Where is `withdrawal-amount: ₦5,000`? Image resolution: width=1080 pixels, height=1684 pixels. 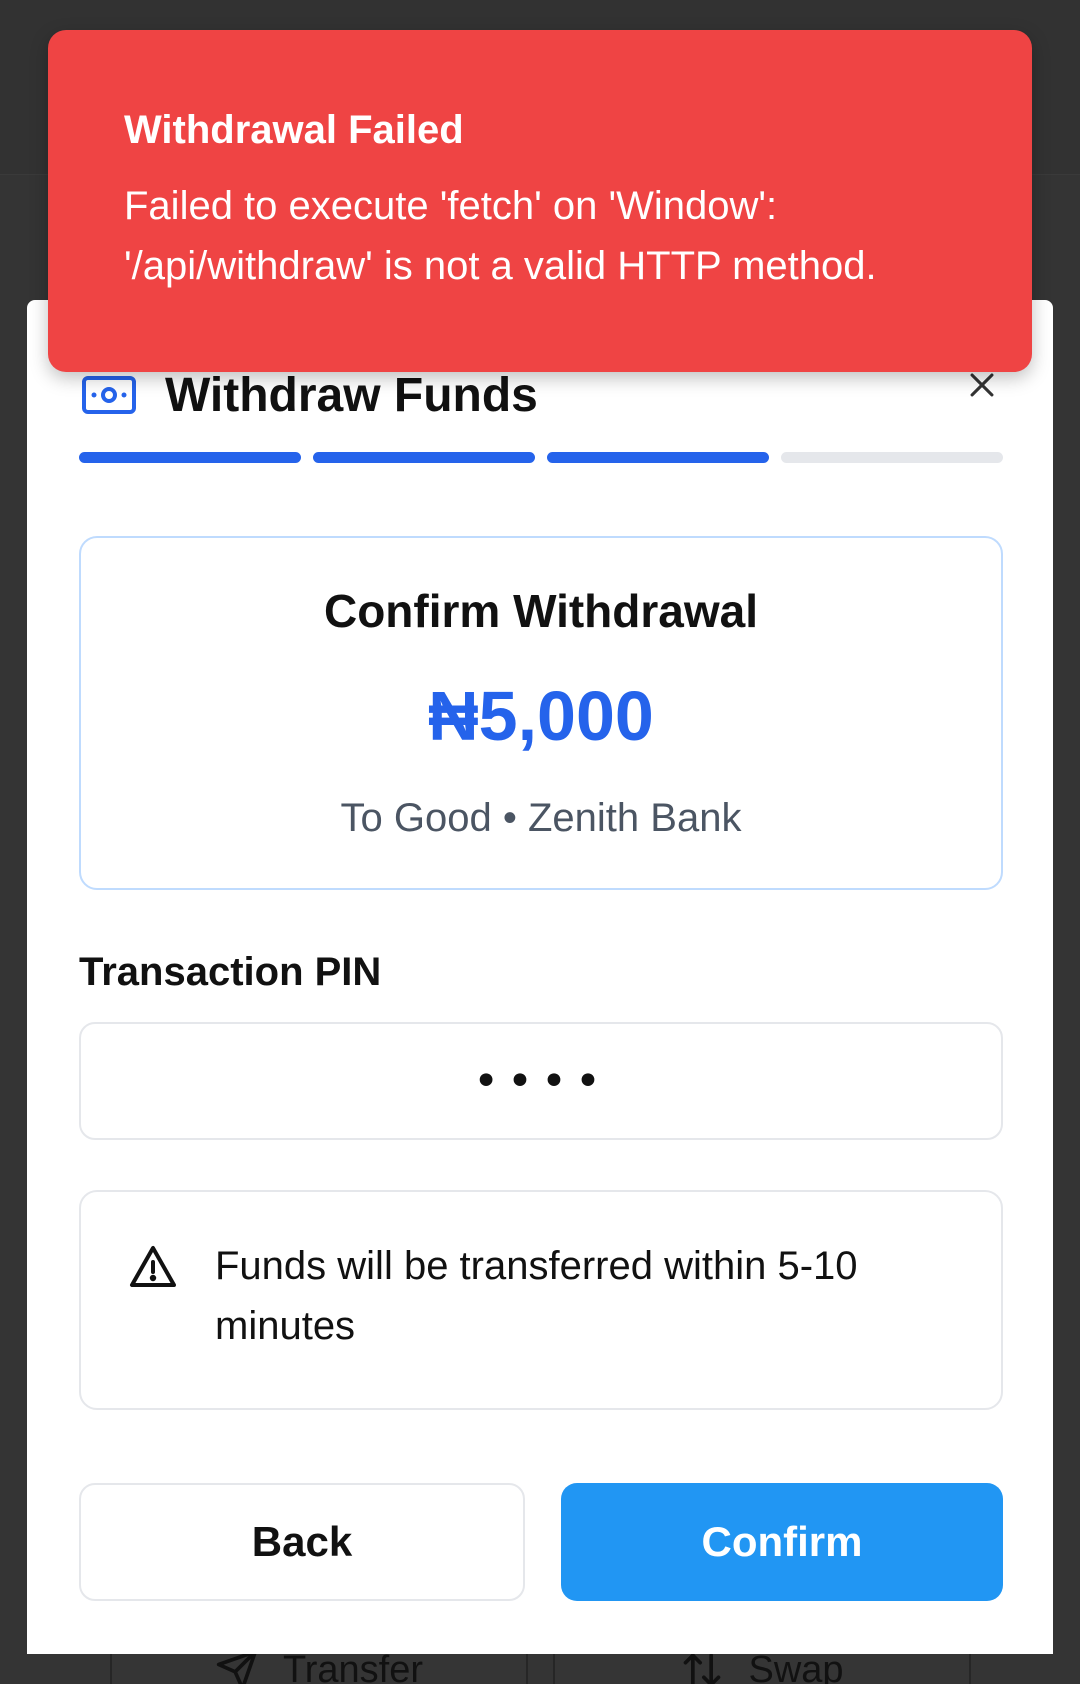 withdrawal-amount: ₦5,000 is located at coordinates (541, 716).